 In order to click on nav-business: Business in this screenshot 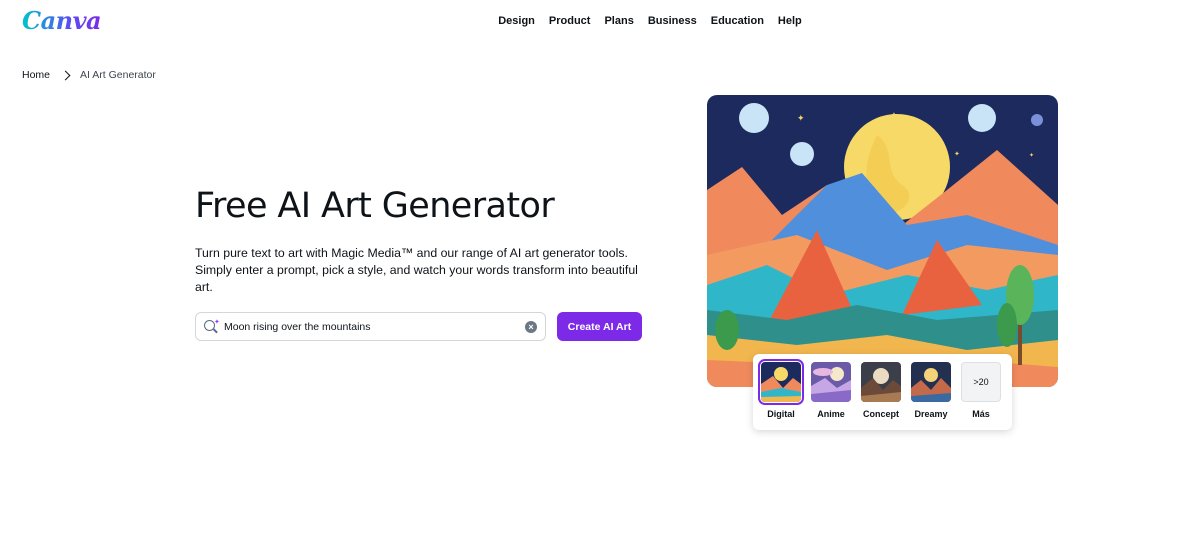, I will do `click(672, 21)`.